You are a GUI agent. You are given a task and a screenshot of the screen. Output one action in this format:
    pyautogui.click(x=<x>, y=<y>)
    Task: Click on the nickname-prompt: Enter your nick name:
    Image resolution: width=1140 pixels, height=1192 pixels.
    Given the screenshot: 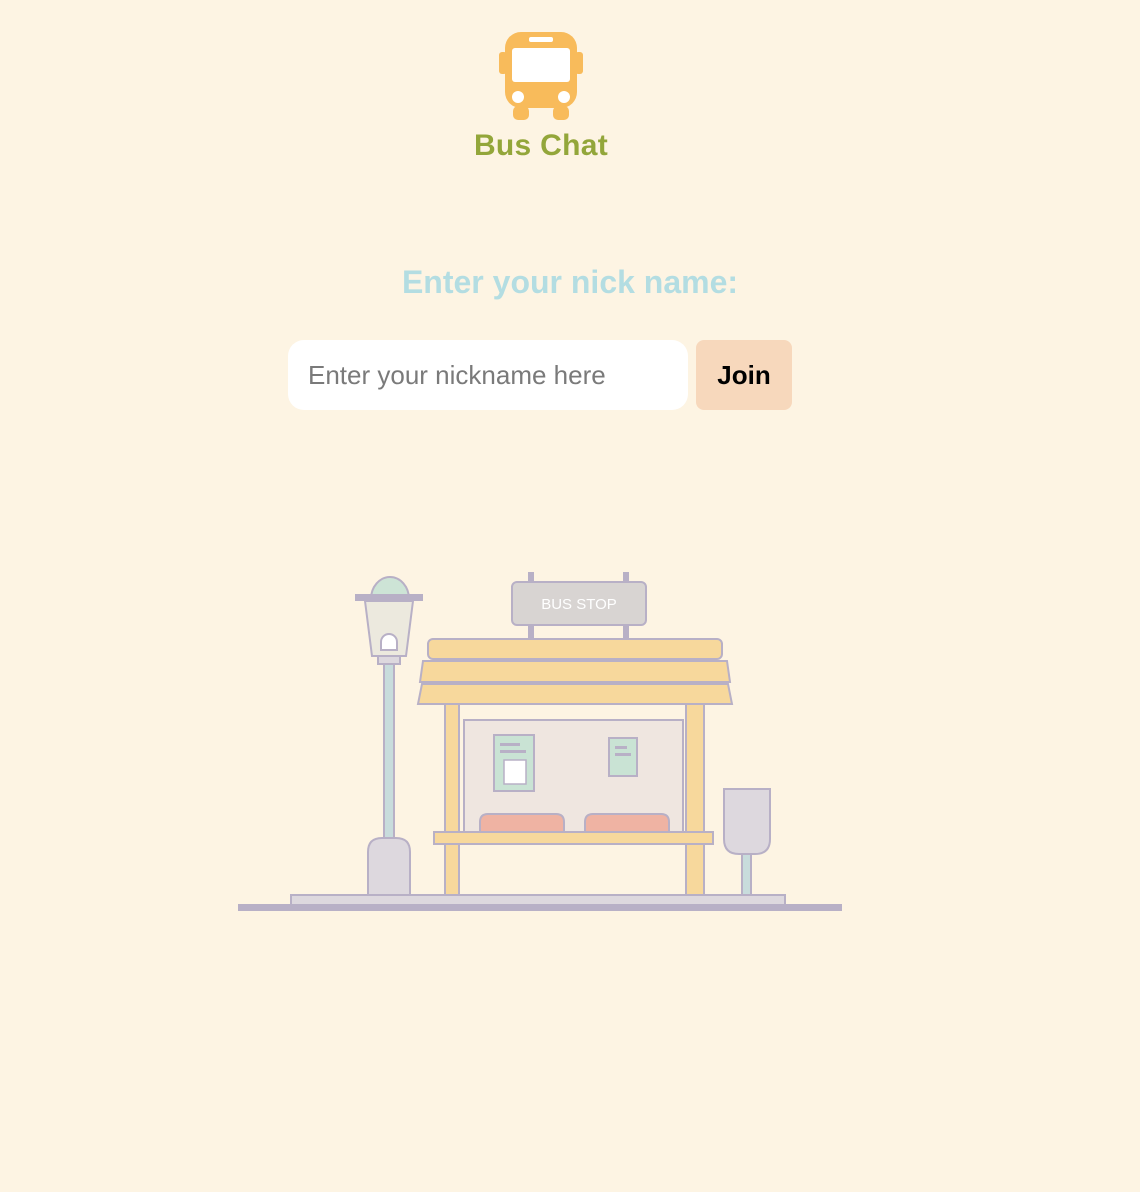 What is the action you would take?
    pyautogui.click(x=570, y=282)
    